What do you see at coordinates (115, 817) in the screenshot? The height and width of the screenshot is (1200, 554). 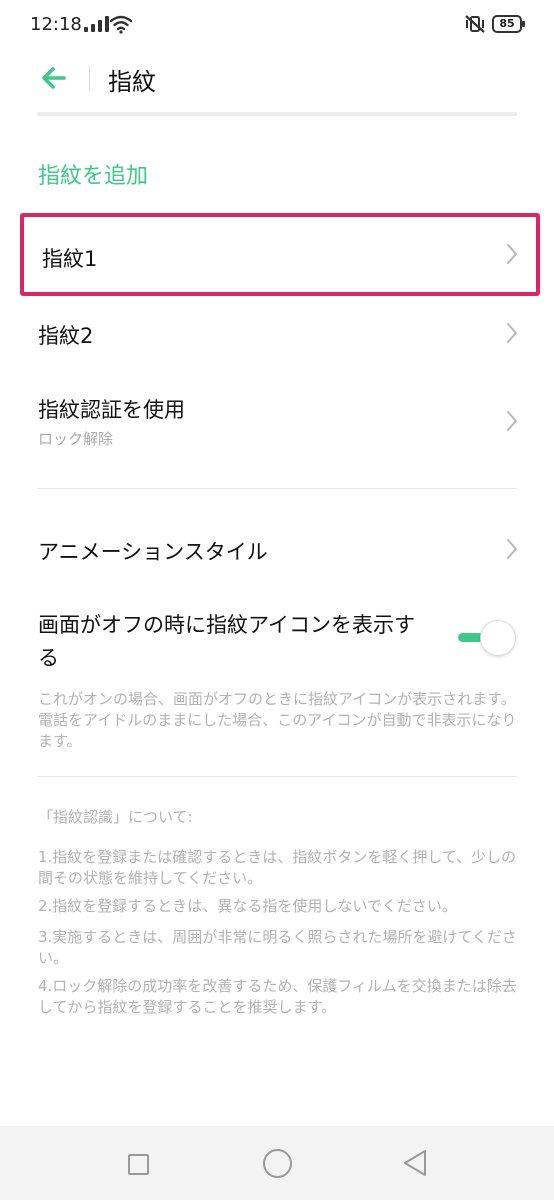 I see `about-title: 「指紋認識」について:` at bounding box center [115, 817].